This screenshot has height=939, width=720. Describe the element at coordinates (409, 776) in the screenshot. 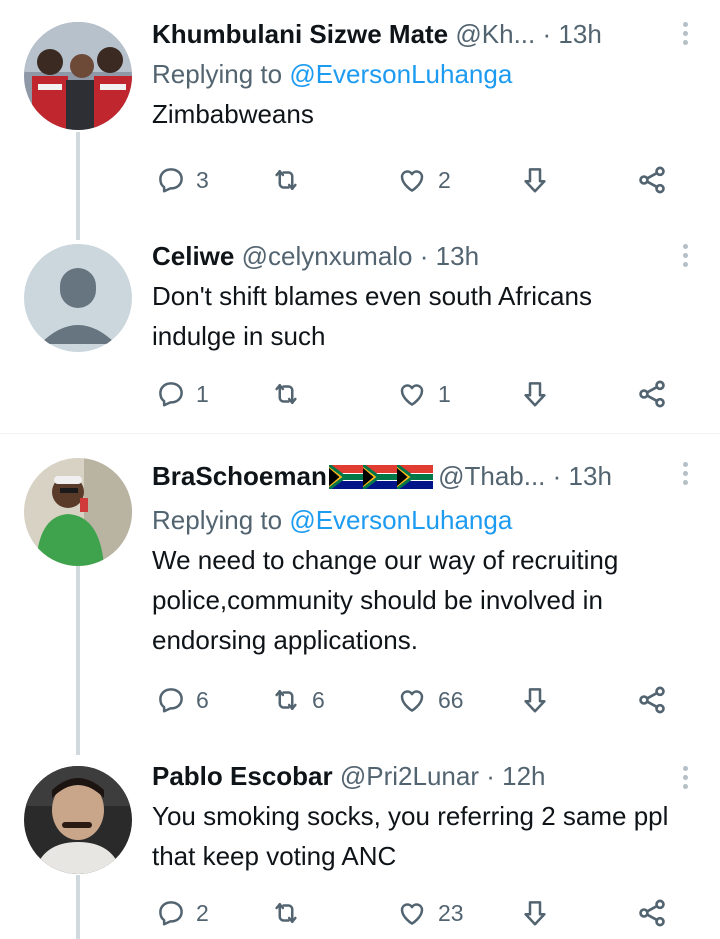

I see `user-handle: @Pri2Lunar` at that location.